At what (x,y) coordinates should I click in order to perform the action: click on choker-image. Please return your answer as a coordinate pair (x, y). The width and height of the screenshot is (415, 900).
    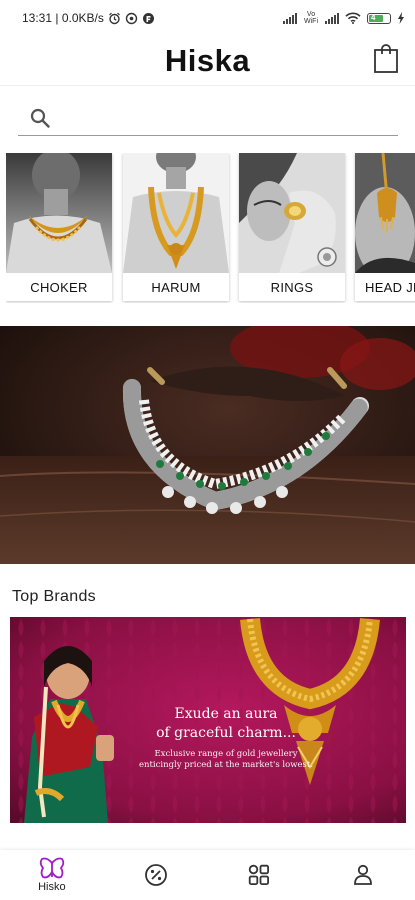
    Looking at the image, I should click on (59, 213).